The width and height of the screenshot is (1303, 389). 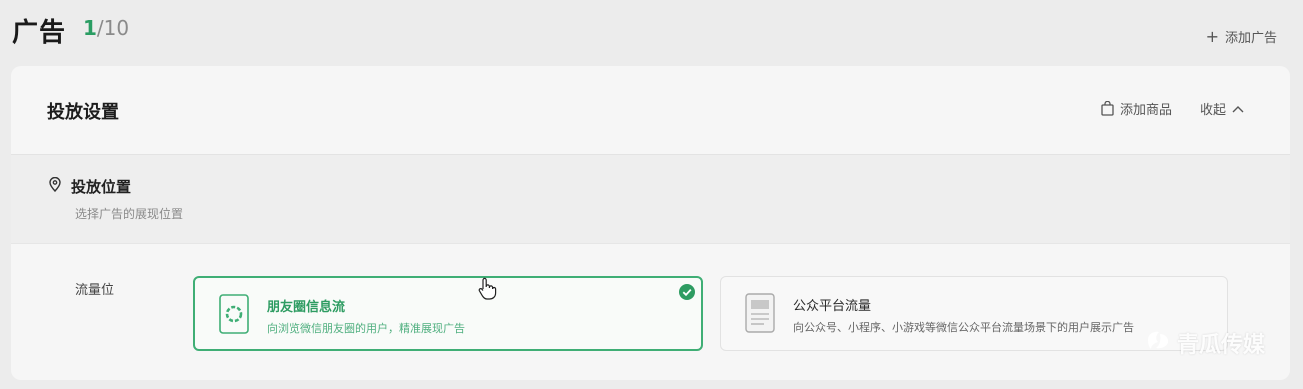 What do you see at coordinates (366, 328) in the screenshot?
I see `option-desc: 向浏览微信朋友圈的用户，精准展现广告` at bounding box center [366, 328].